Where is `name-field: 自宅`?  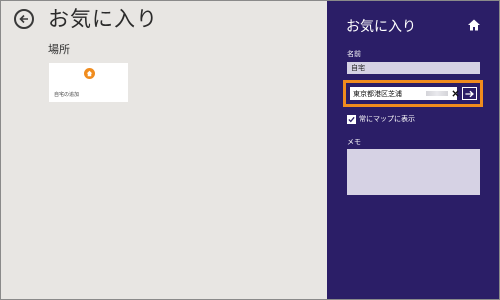 name-field: 自宅 is located at coordinates (413, 68).